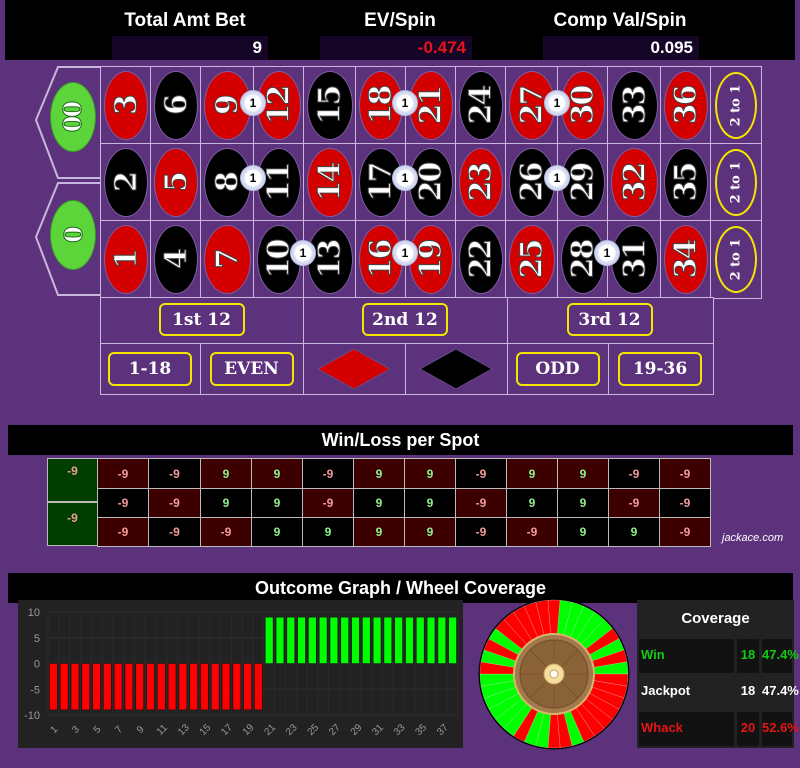  I want to click on x-tick-label: 31, so click(378, 730).